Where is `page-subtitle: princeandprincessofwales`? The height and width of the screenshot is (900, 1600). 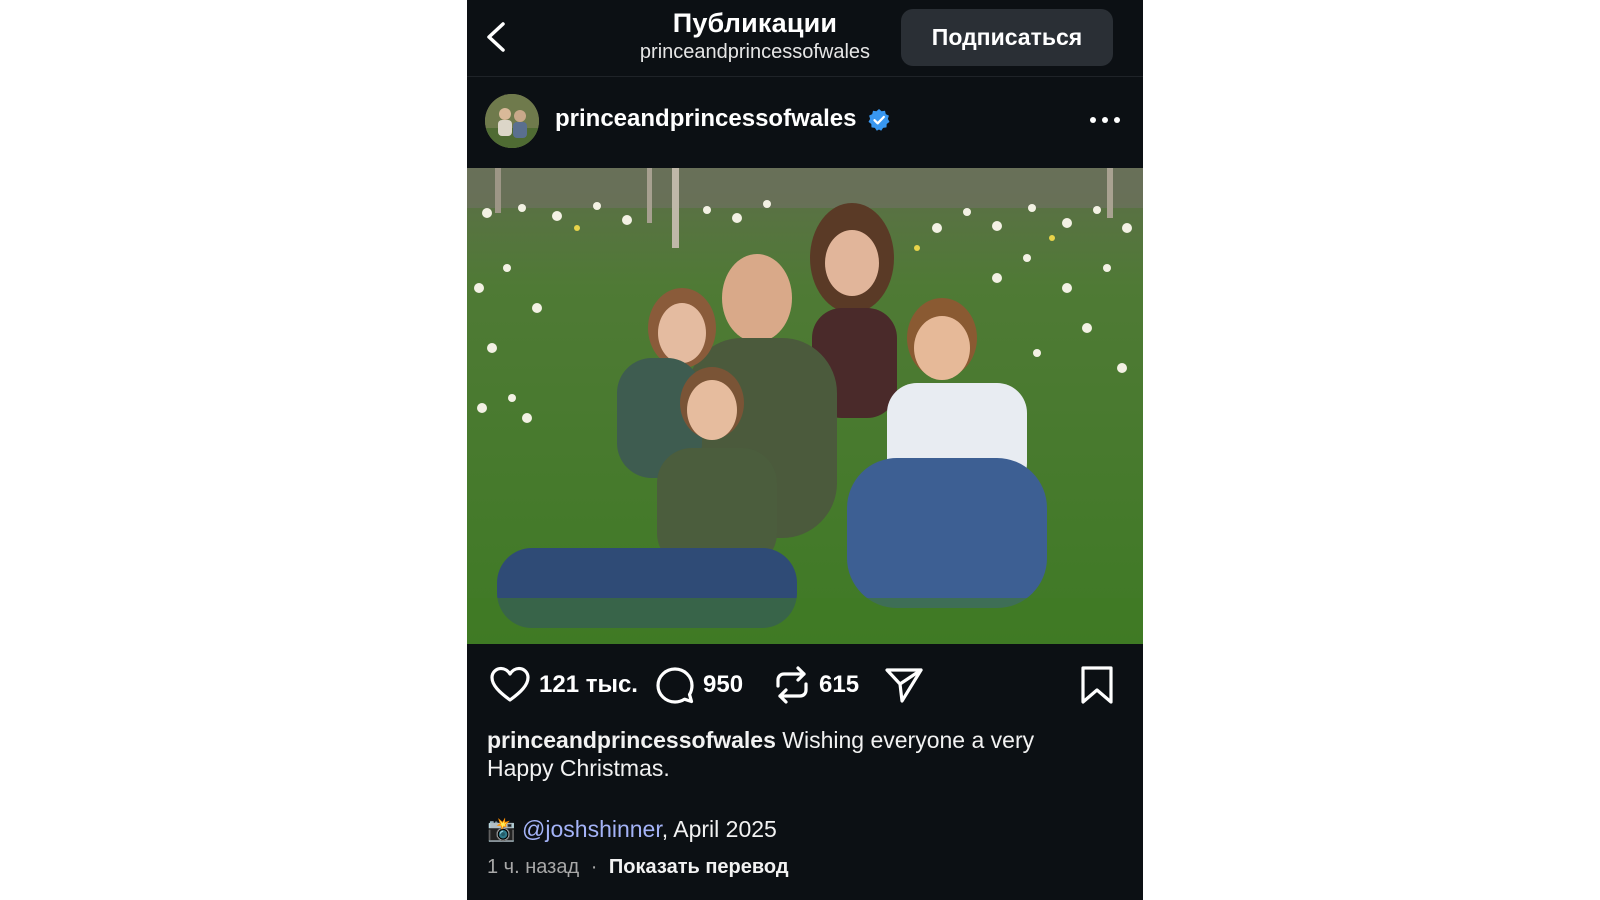 page-subtitle: princeandprincessofwales is located at coordinates (755, 52).